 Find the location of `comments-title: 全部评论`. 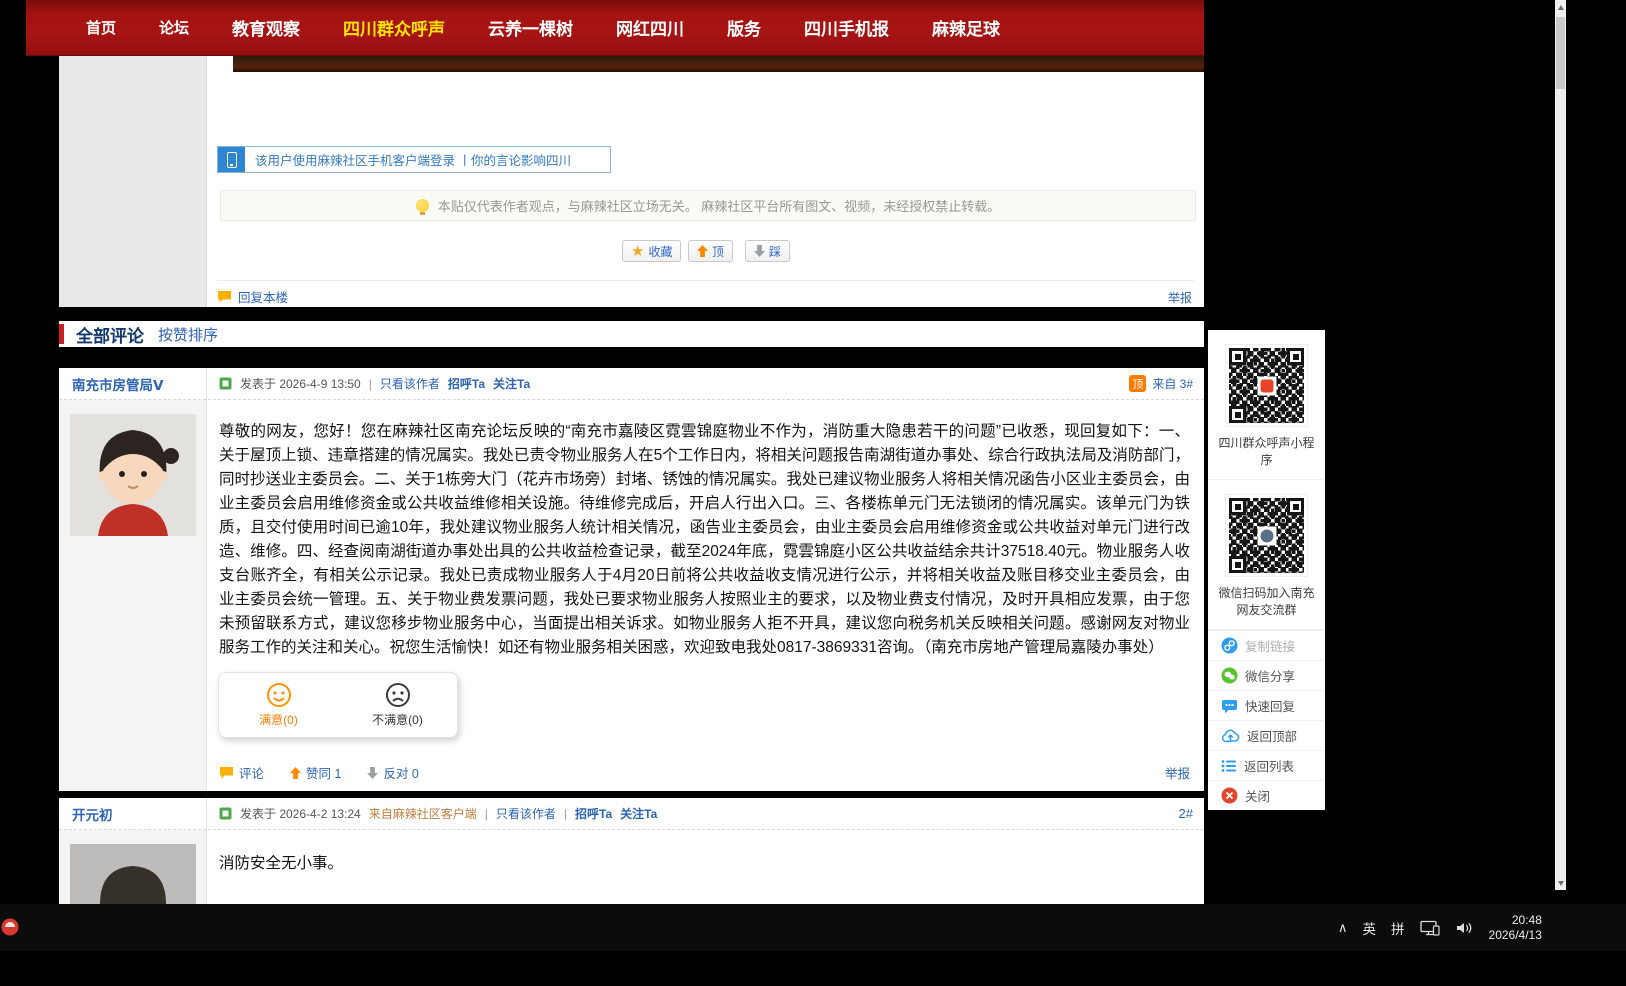

comments-title: 全部评论 is located at coordinates (110, 336).